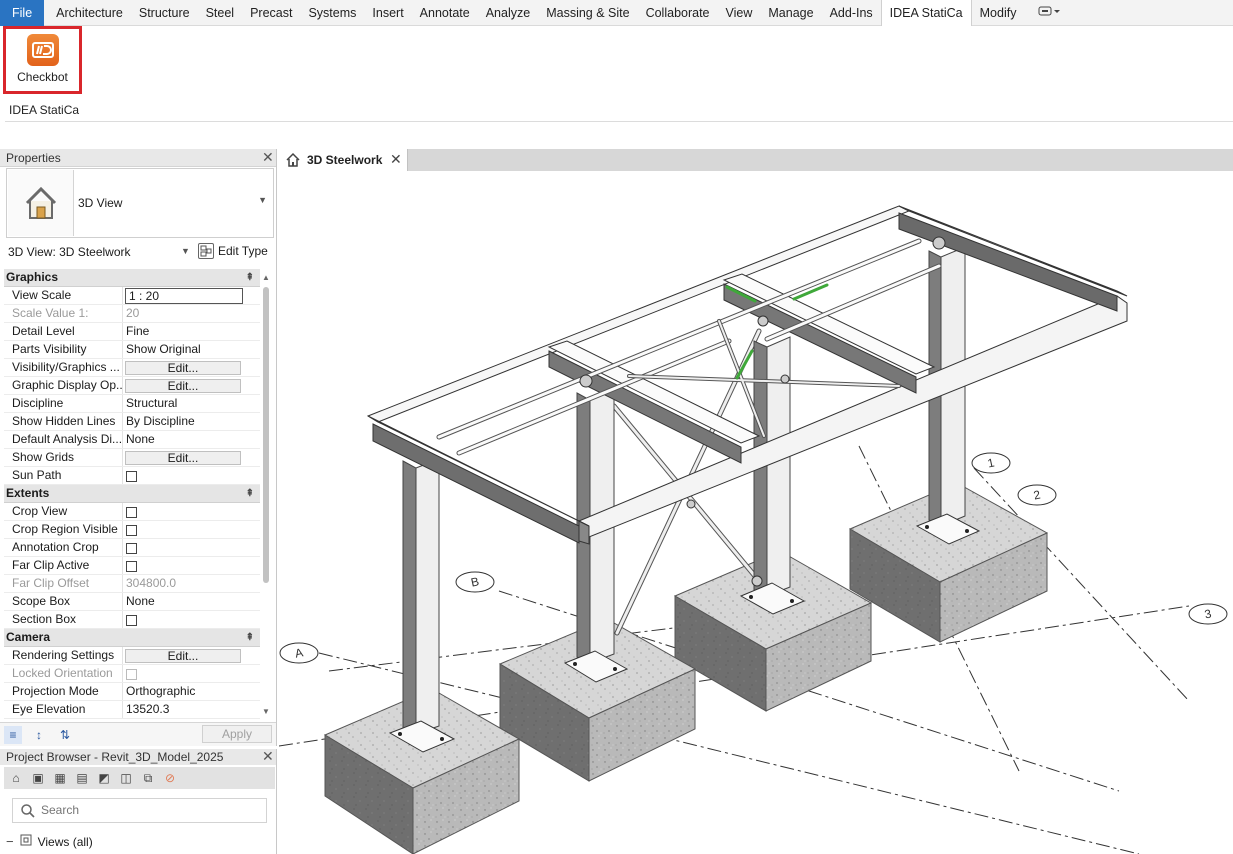 This screenshot has width=1233, height=854. What do you see at coordinates (148, 778) in the screenshot?
I see `links-icon: ⧉` at bounding box center [148, 778].